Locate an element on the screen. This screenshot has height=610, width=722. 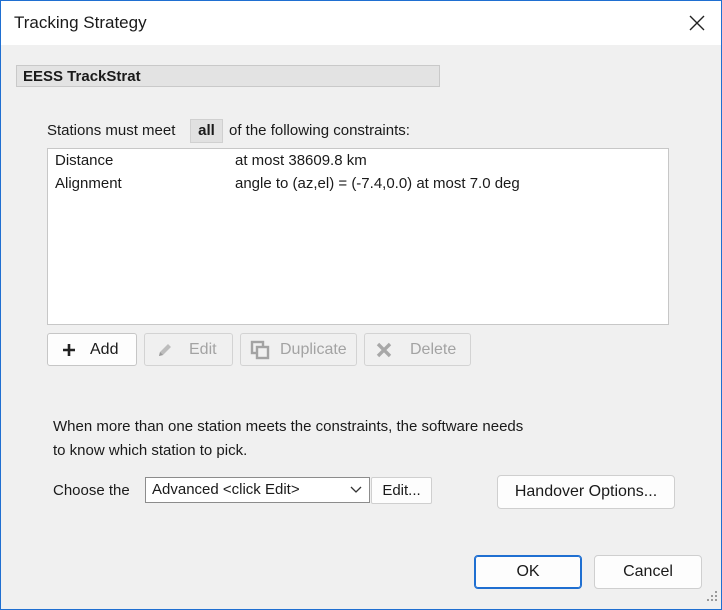
selection-method-dropdown: Advanced <click Edit> is located at coordinates (257, 490).